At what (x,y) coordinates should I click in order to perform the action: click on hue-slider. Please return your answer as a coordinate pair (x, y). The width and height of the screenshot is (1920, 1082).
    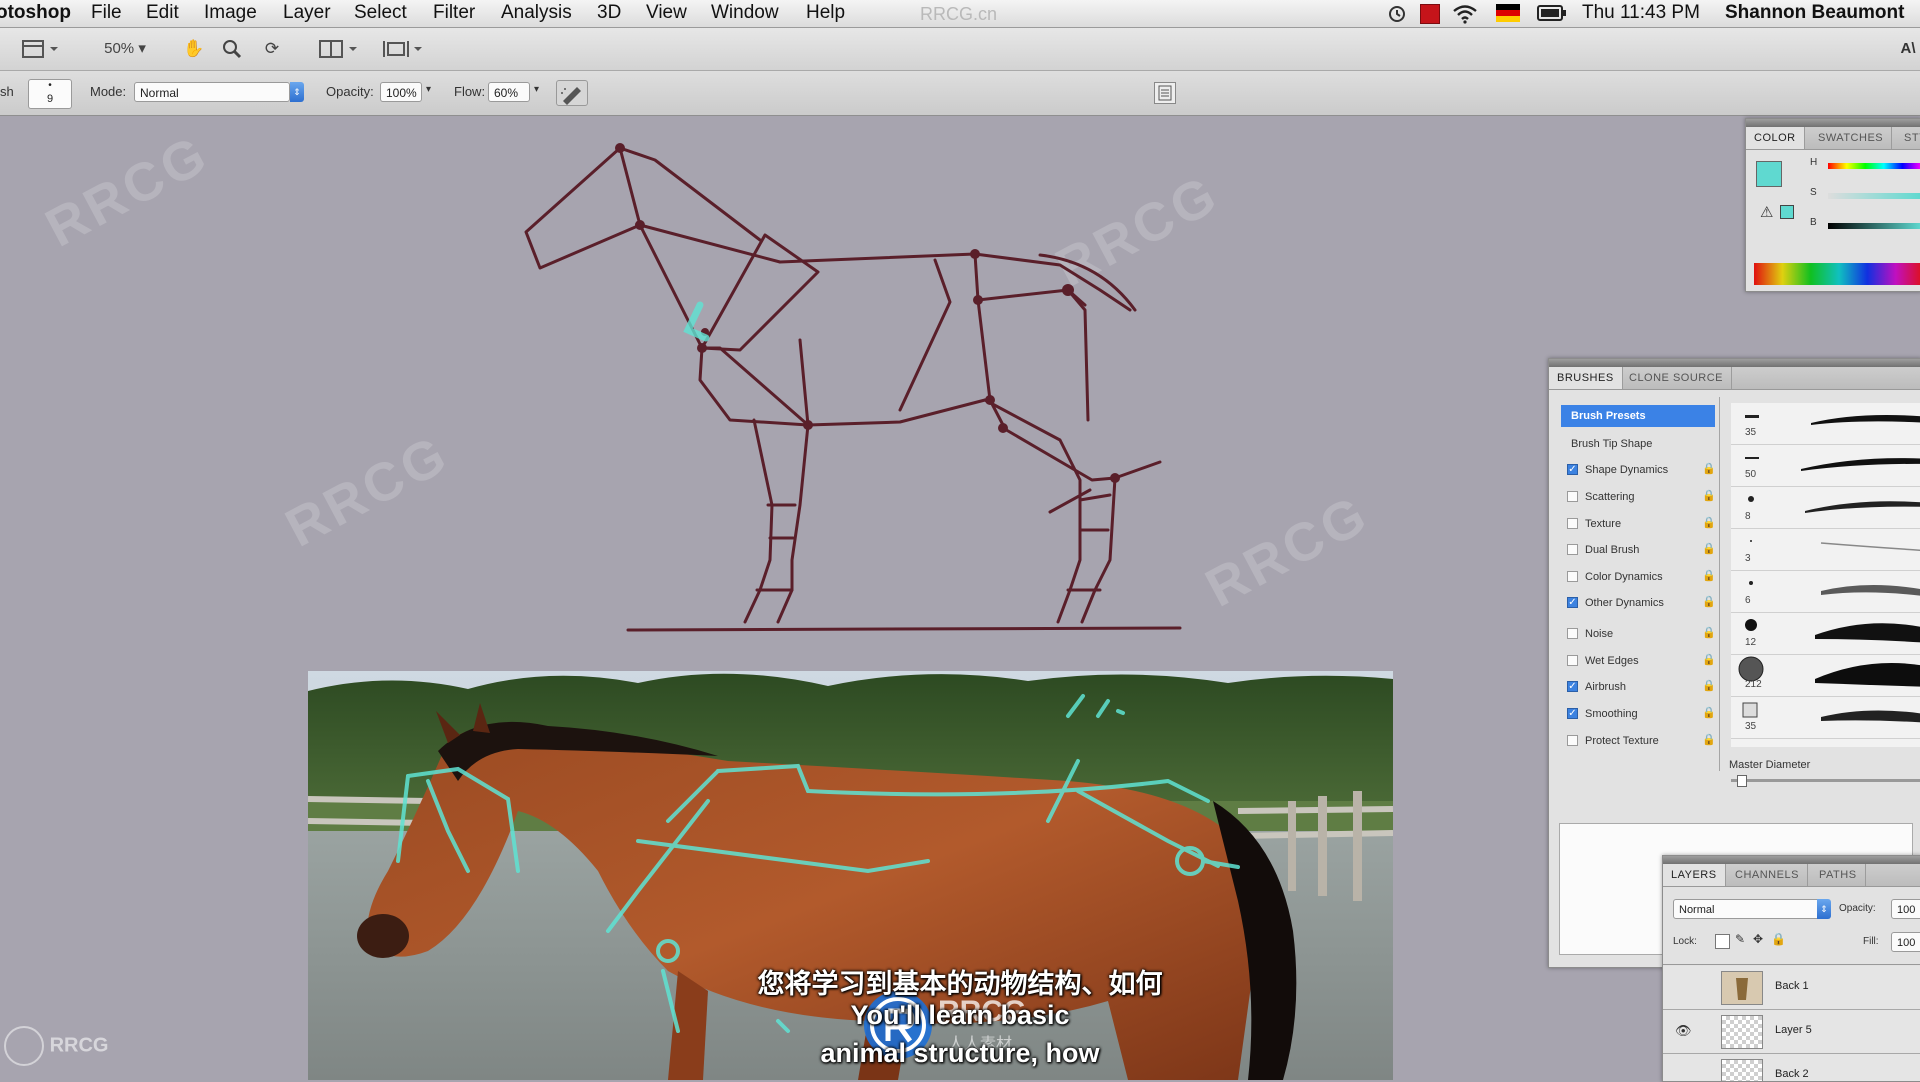
    Looking at the image, I should click on (1874, 166).